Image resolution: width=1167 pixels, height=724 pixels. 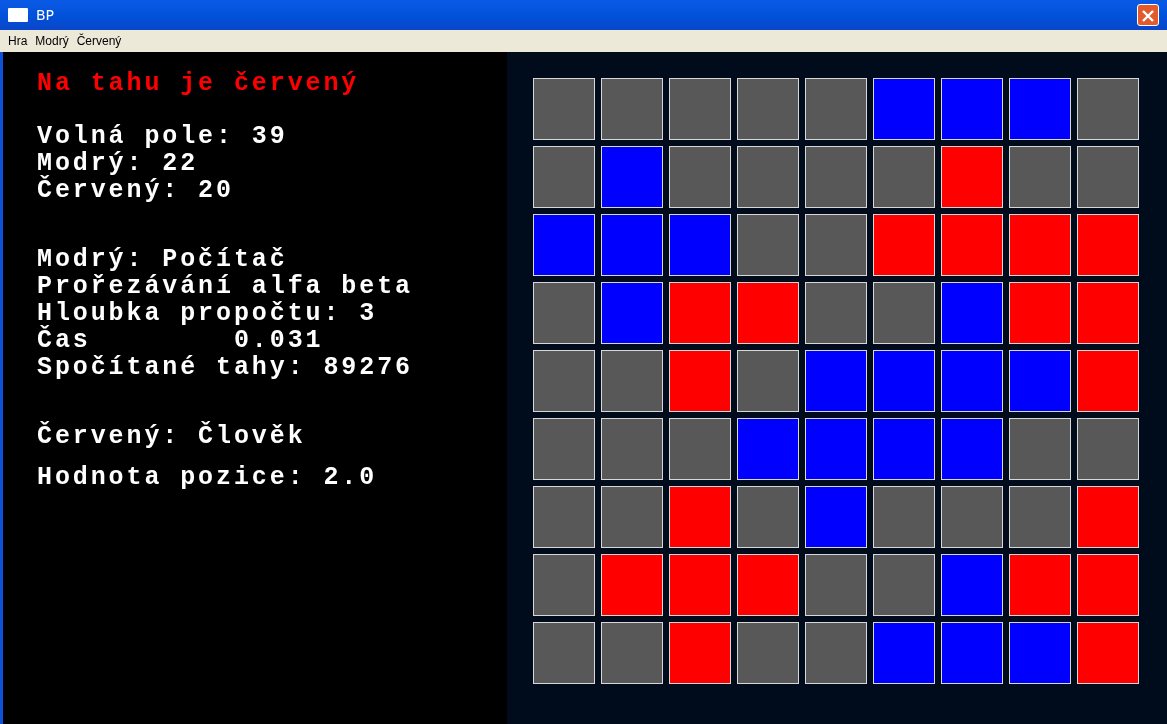 I want to click on info-line: Spočítané tahy: 89276, so click(x=225, y=367).